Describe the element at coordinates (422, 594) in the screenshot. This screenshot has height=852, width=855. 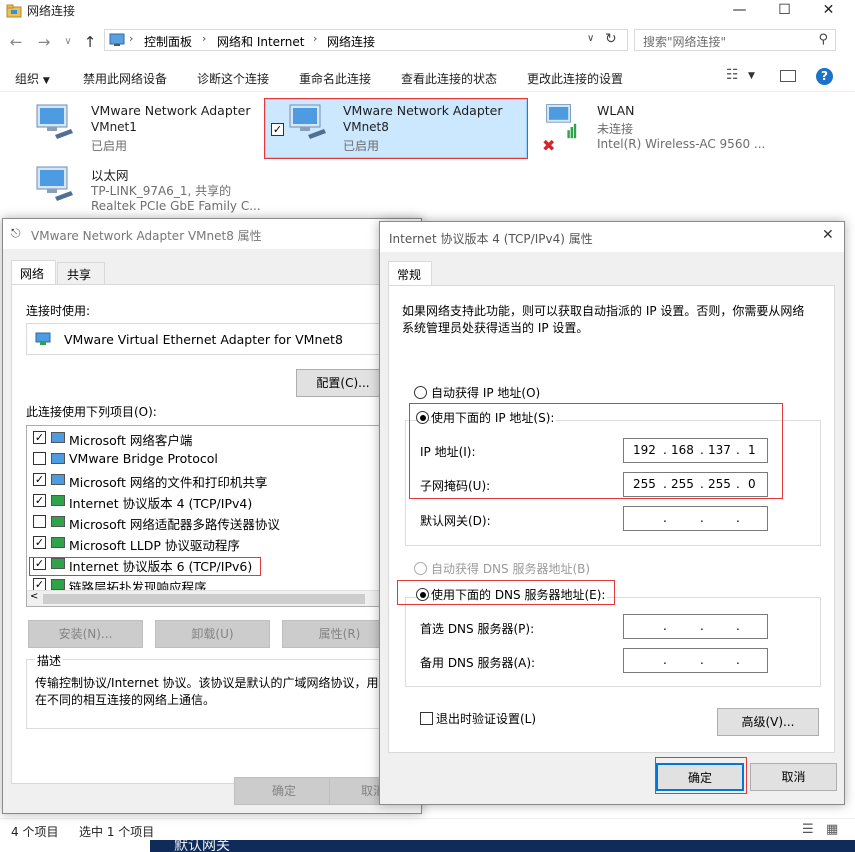
I see `manual-dns-radio` at that location.